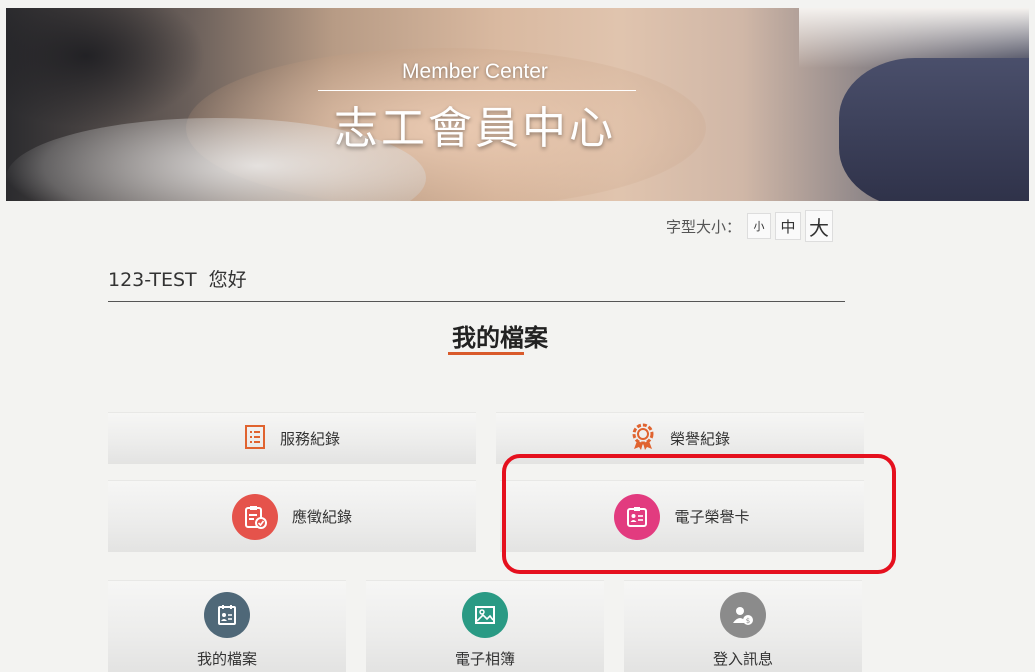 The width and height of the screenshot is (1035, 672). I want to click on font-size-control: 字型大小： 小 中 大, so click(750, 226).